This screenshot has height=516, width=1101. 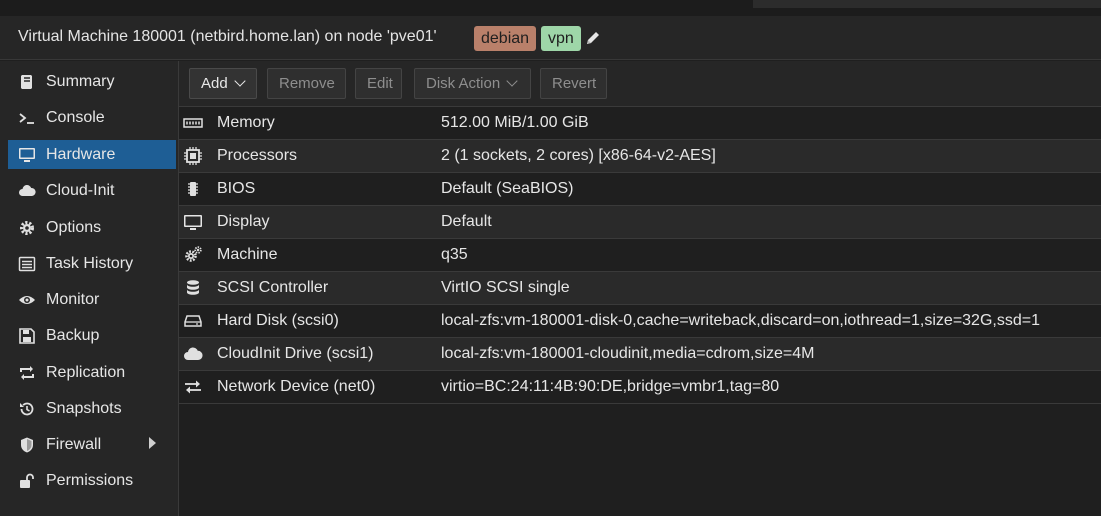 What do you see at coordinates (27, 481) in the screenshot?
I see `unlock-icon` at bounding box center [27, 481].